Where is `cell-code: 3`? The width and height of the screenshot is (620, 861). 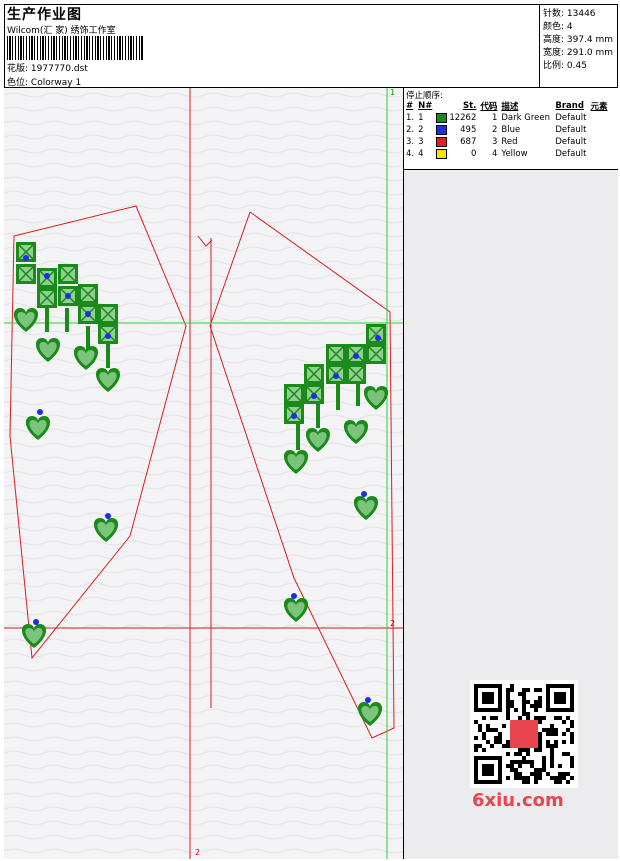
cell-code: 3 is located at coordinates (494, 142).